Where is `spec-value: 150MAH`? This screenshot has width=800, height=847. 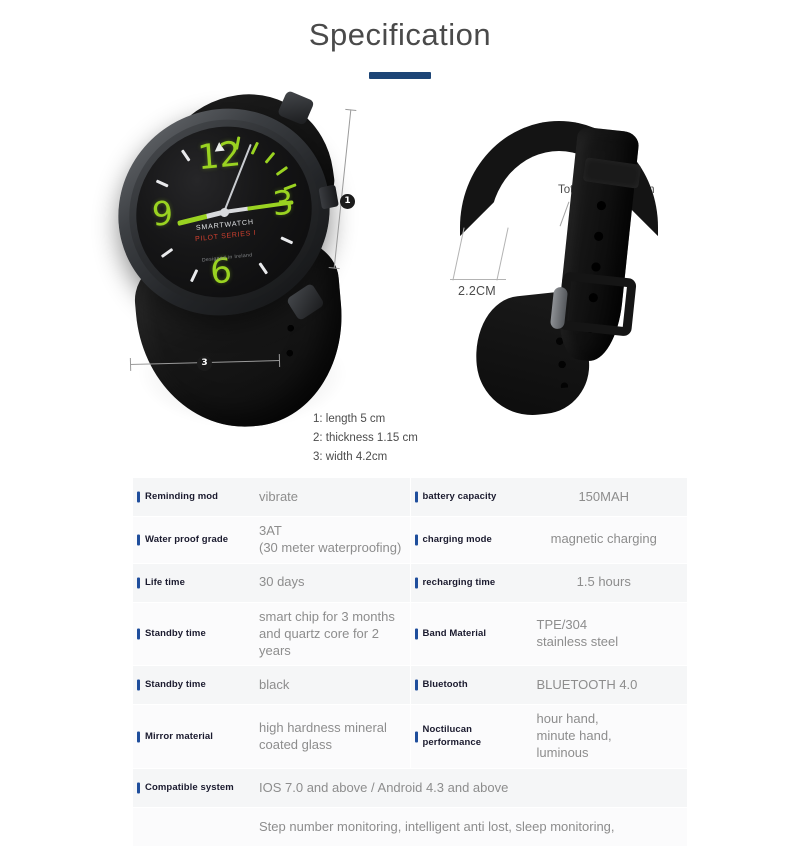 spec-value: 150MAH is located at coordinates (604, 496).